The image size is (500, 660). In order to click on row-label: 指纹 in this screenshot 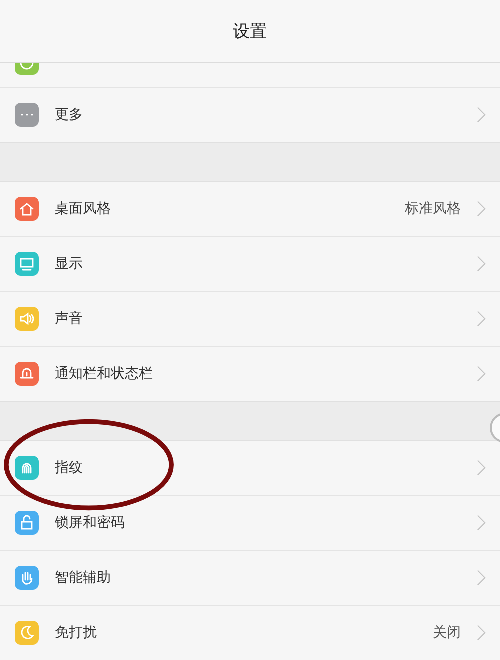, I will do `click(69, 468)`.